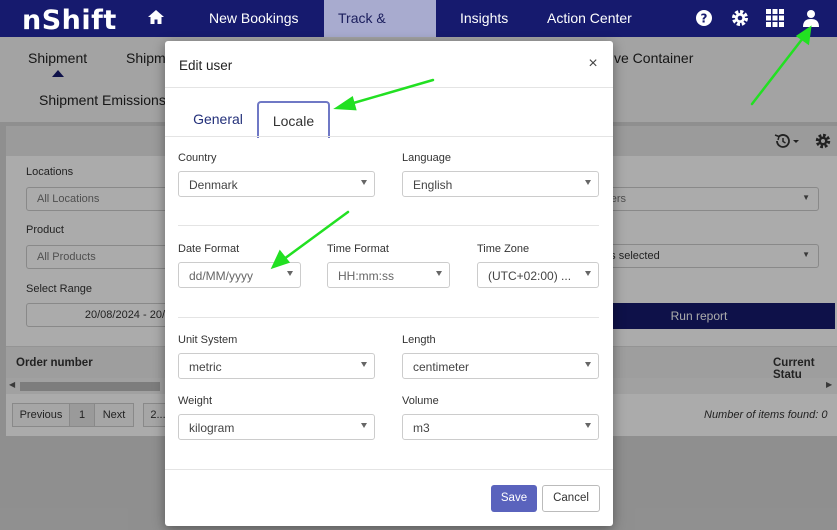 This screenshot has width=837, height=530. What do you see at coordinates (206, 65) in the screenshot?
I see `dialog-title: Edit user` at bounding box center [206, 65].